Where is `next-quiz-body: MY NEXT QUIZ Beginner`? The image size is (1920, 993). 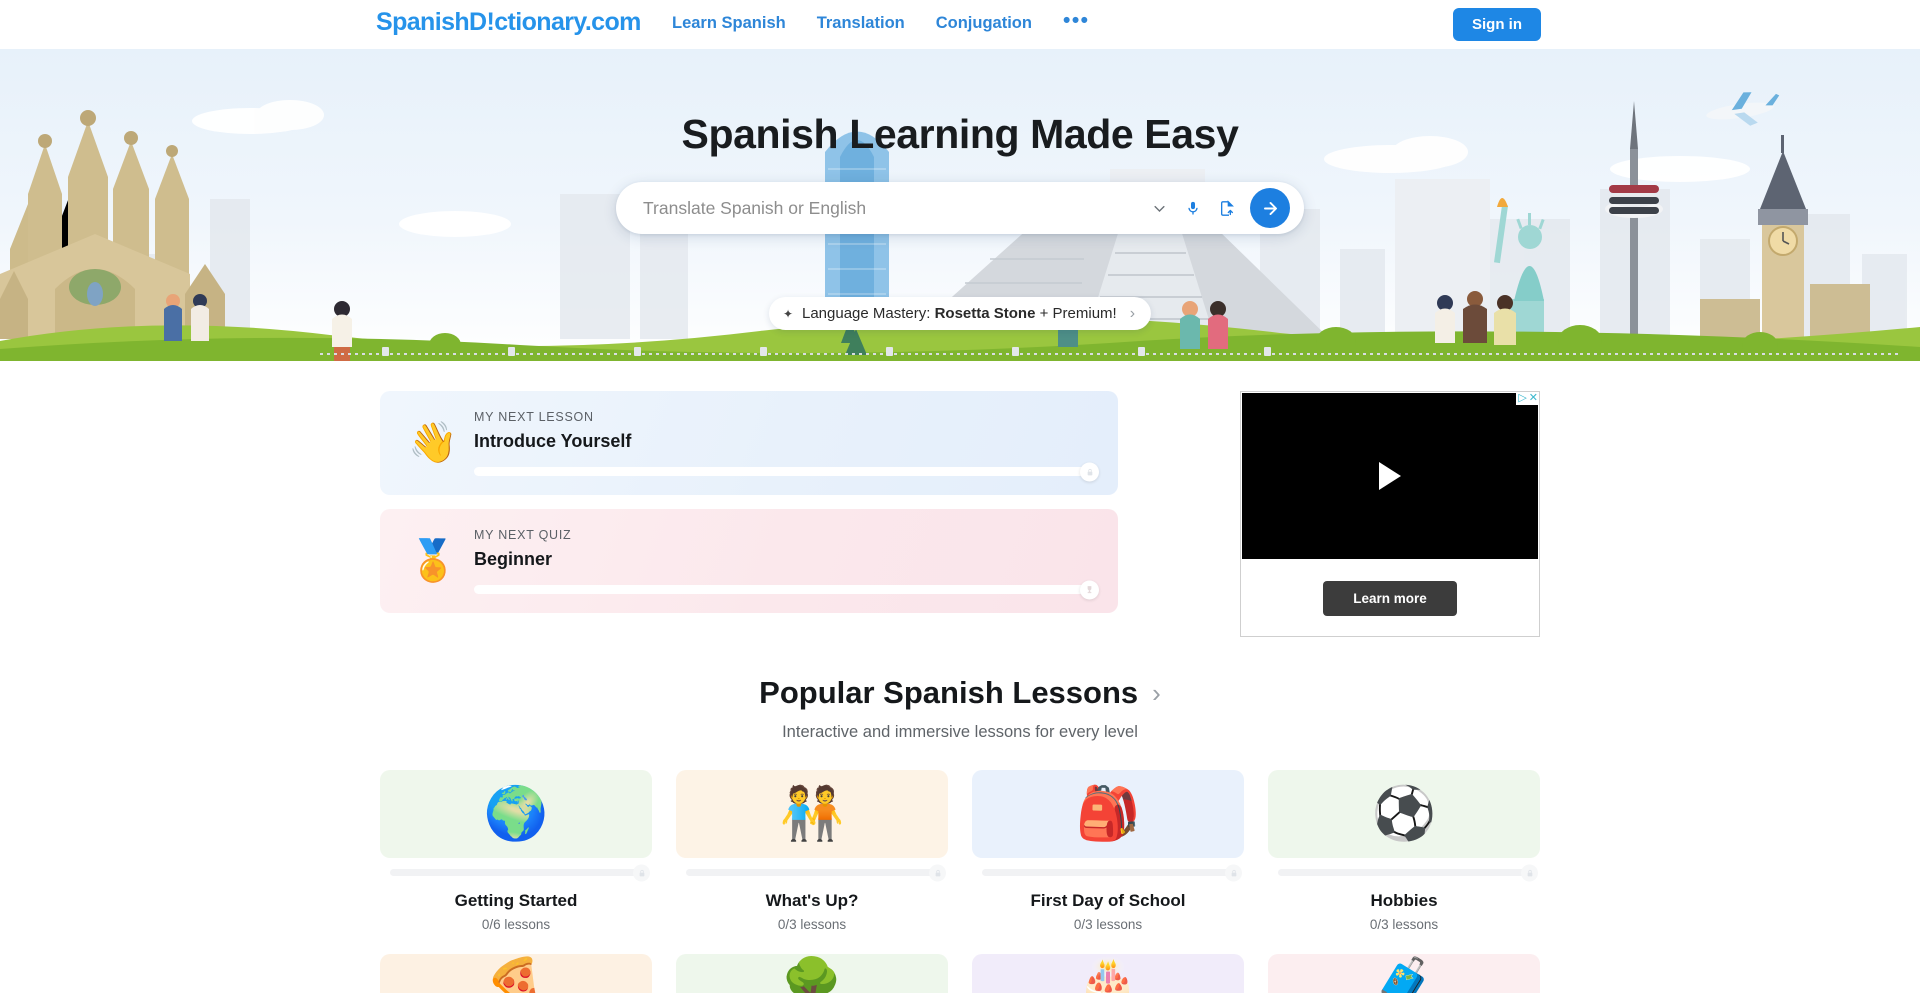 next-quiz-body: MY NEXT QUIZ Beginner is located at coordinates (781, 563).